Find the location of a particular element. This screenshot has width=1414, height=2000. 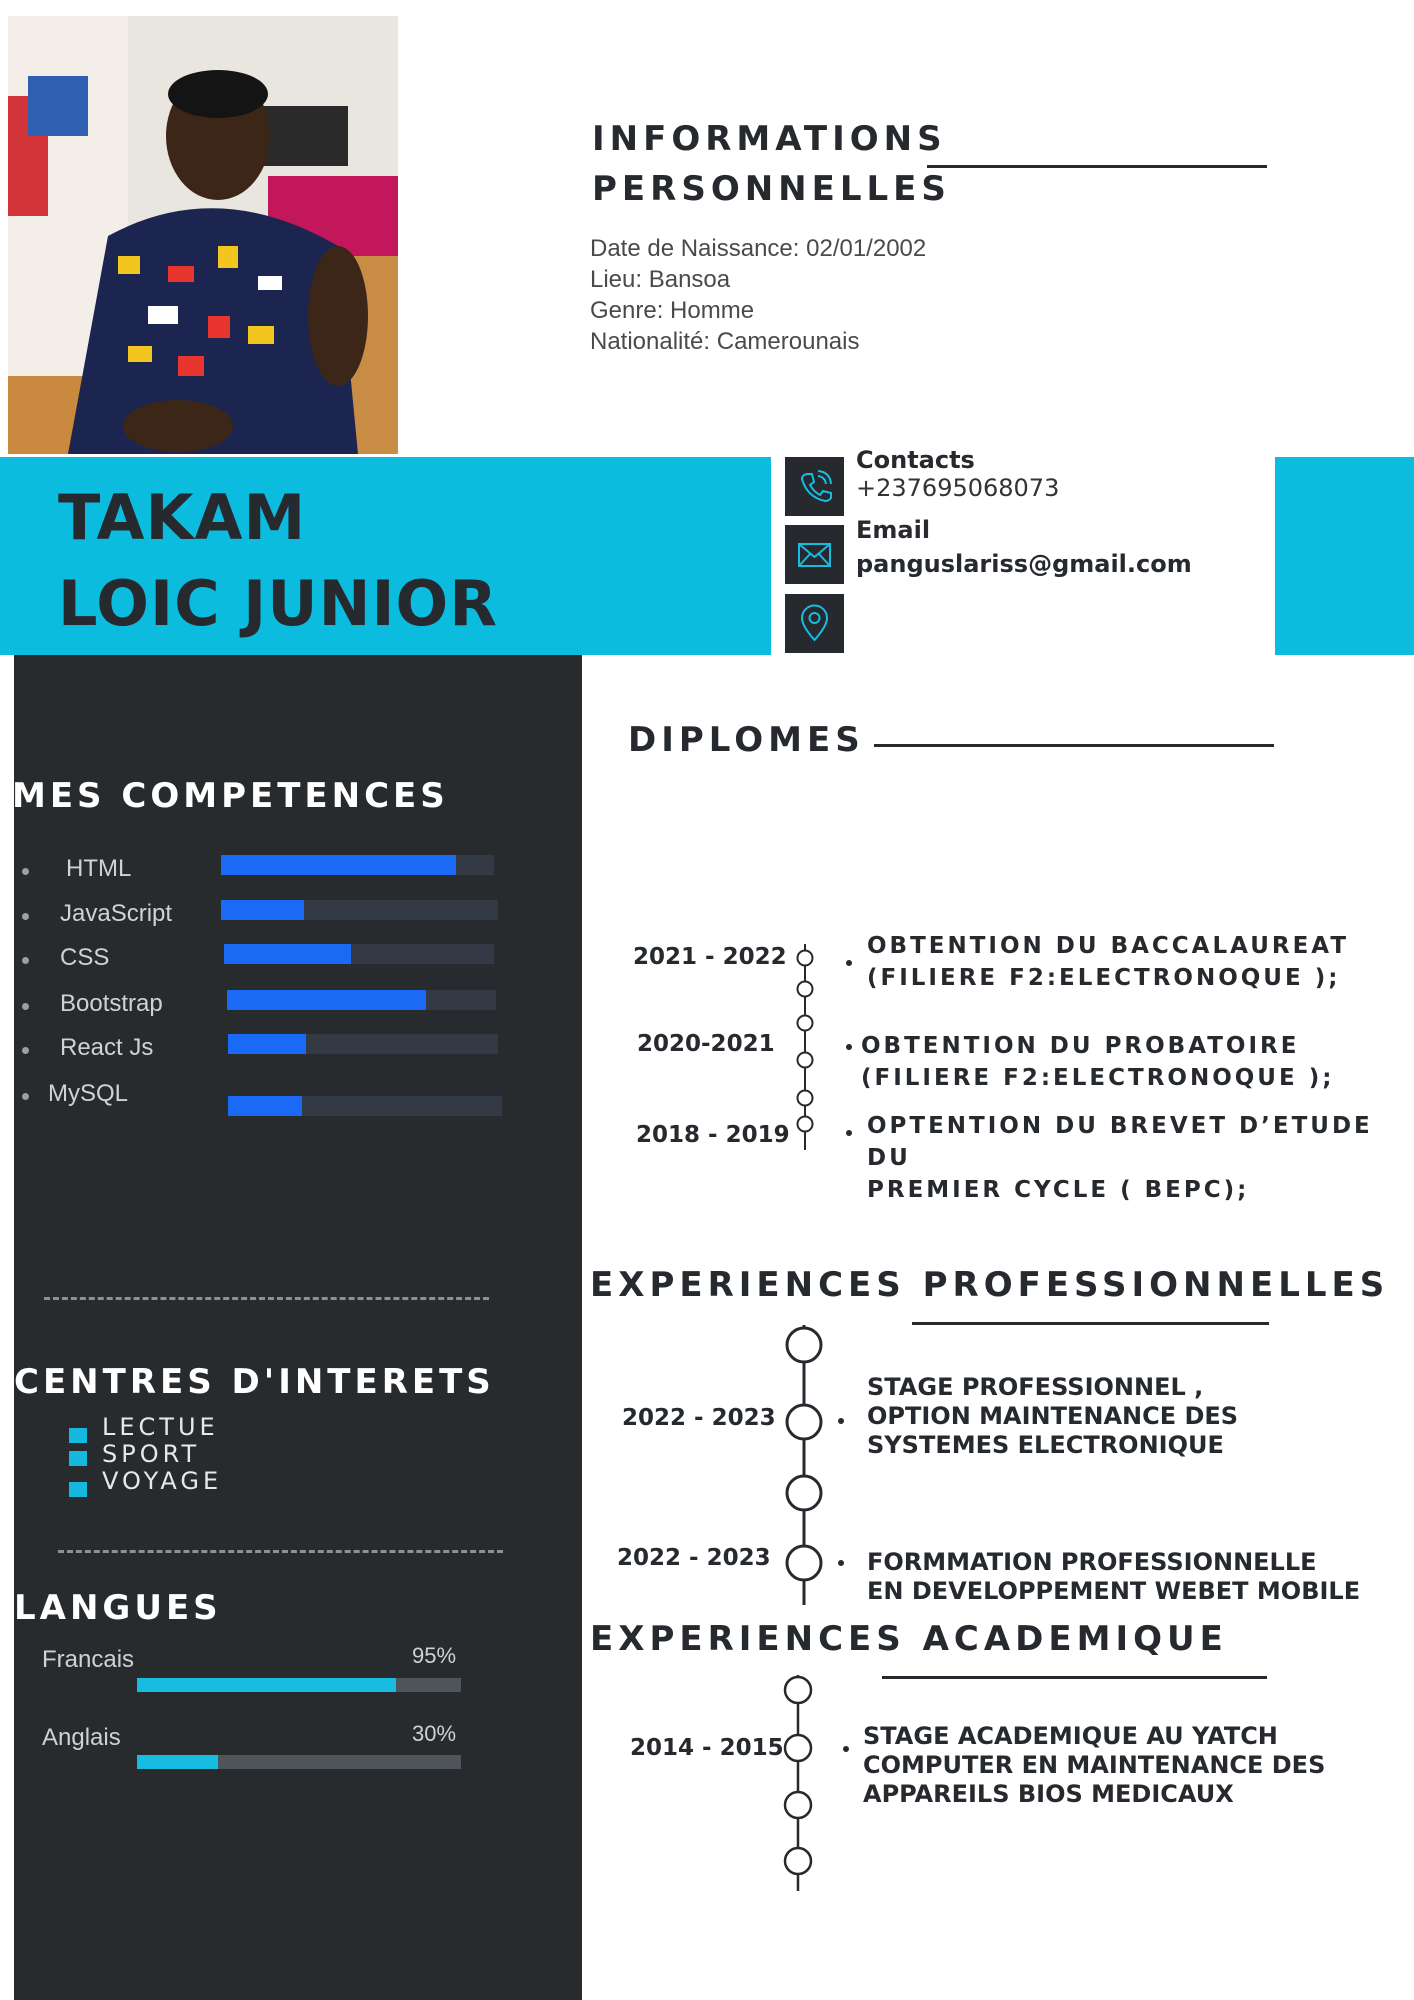

personal-info-birthdate: Date de Naissance: 02/01/2002 is located at coordinates (758, 248).